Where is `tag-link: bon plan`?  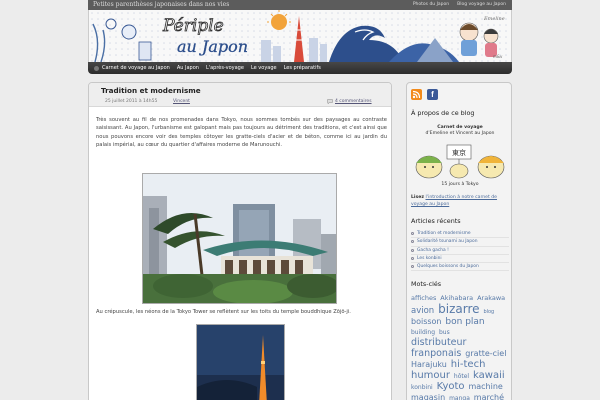
tag-link: bon plan is located at coordinates (464, 322).